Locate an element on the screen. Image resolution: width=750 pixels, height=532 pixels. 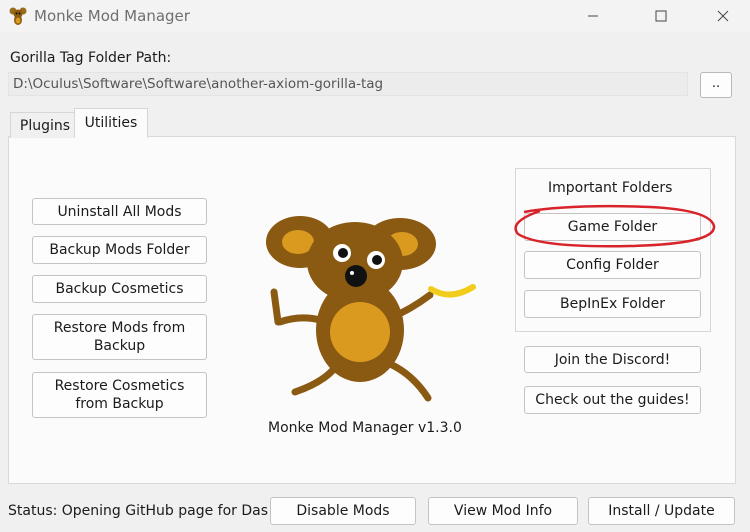
browse-button: .. is located at coordinates (716, 85).